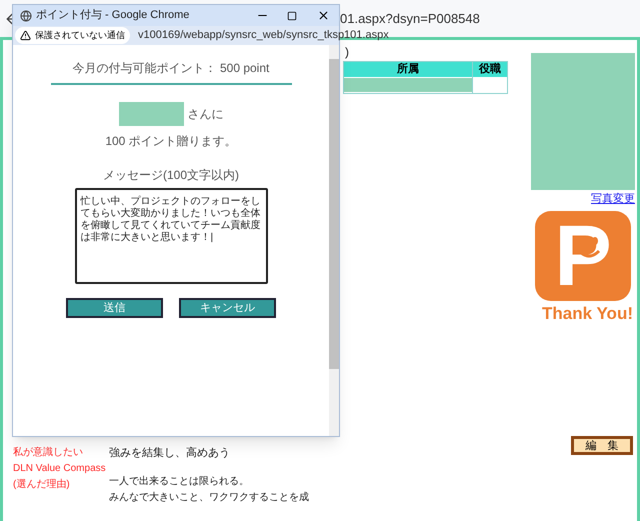  Describe the element at coordinates (323, 15) in the screenshot. I see `close-icon` at that location.